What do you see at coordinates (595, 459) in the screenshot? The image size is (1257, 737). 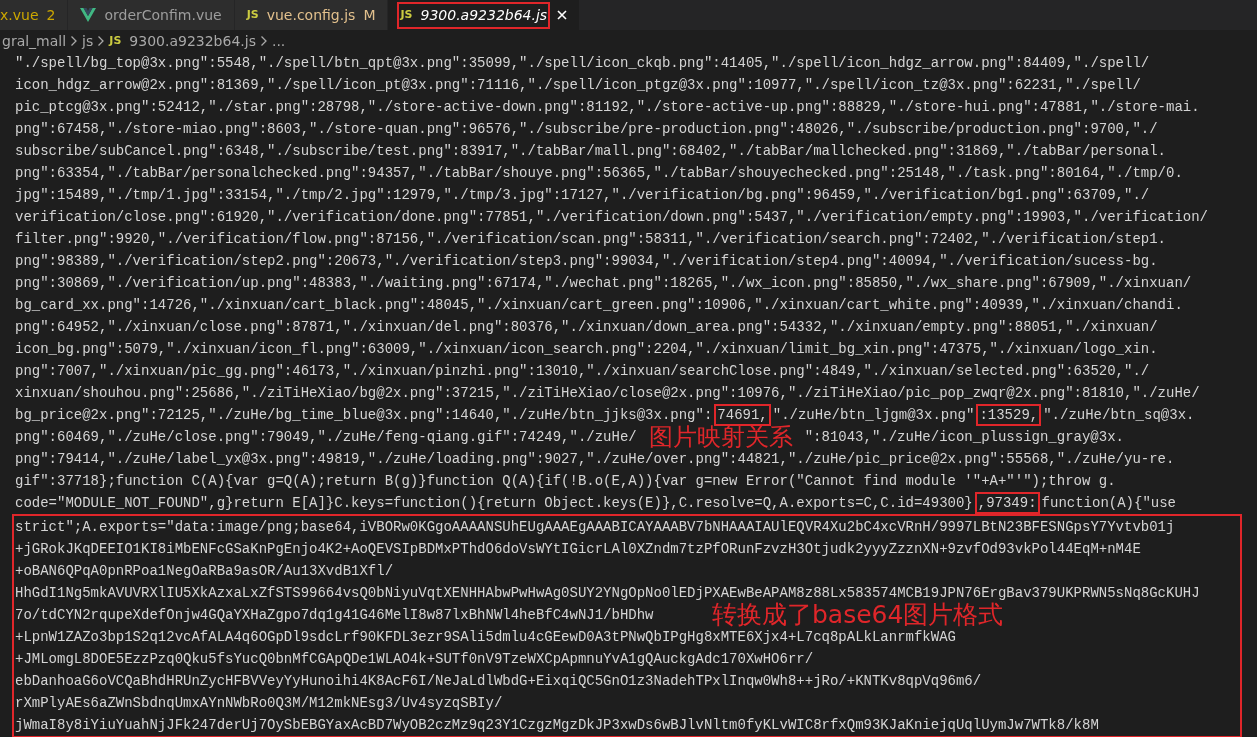 I see `code-text: png":79414,"./zuHe/label_yx@3x.png":49819,"./zuHe/loading.png":9027,"./zuHe/over.png":44821,"./zuHe/pic_price@2x.png":55568,"./zuHe/yu-re.` at bounding box center [595, 459].